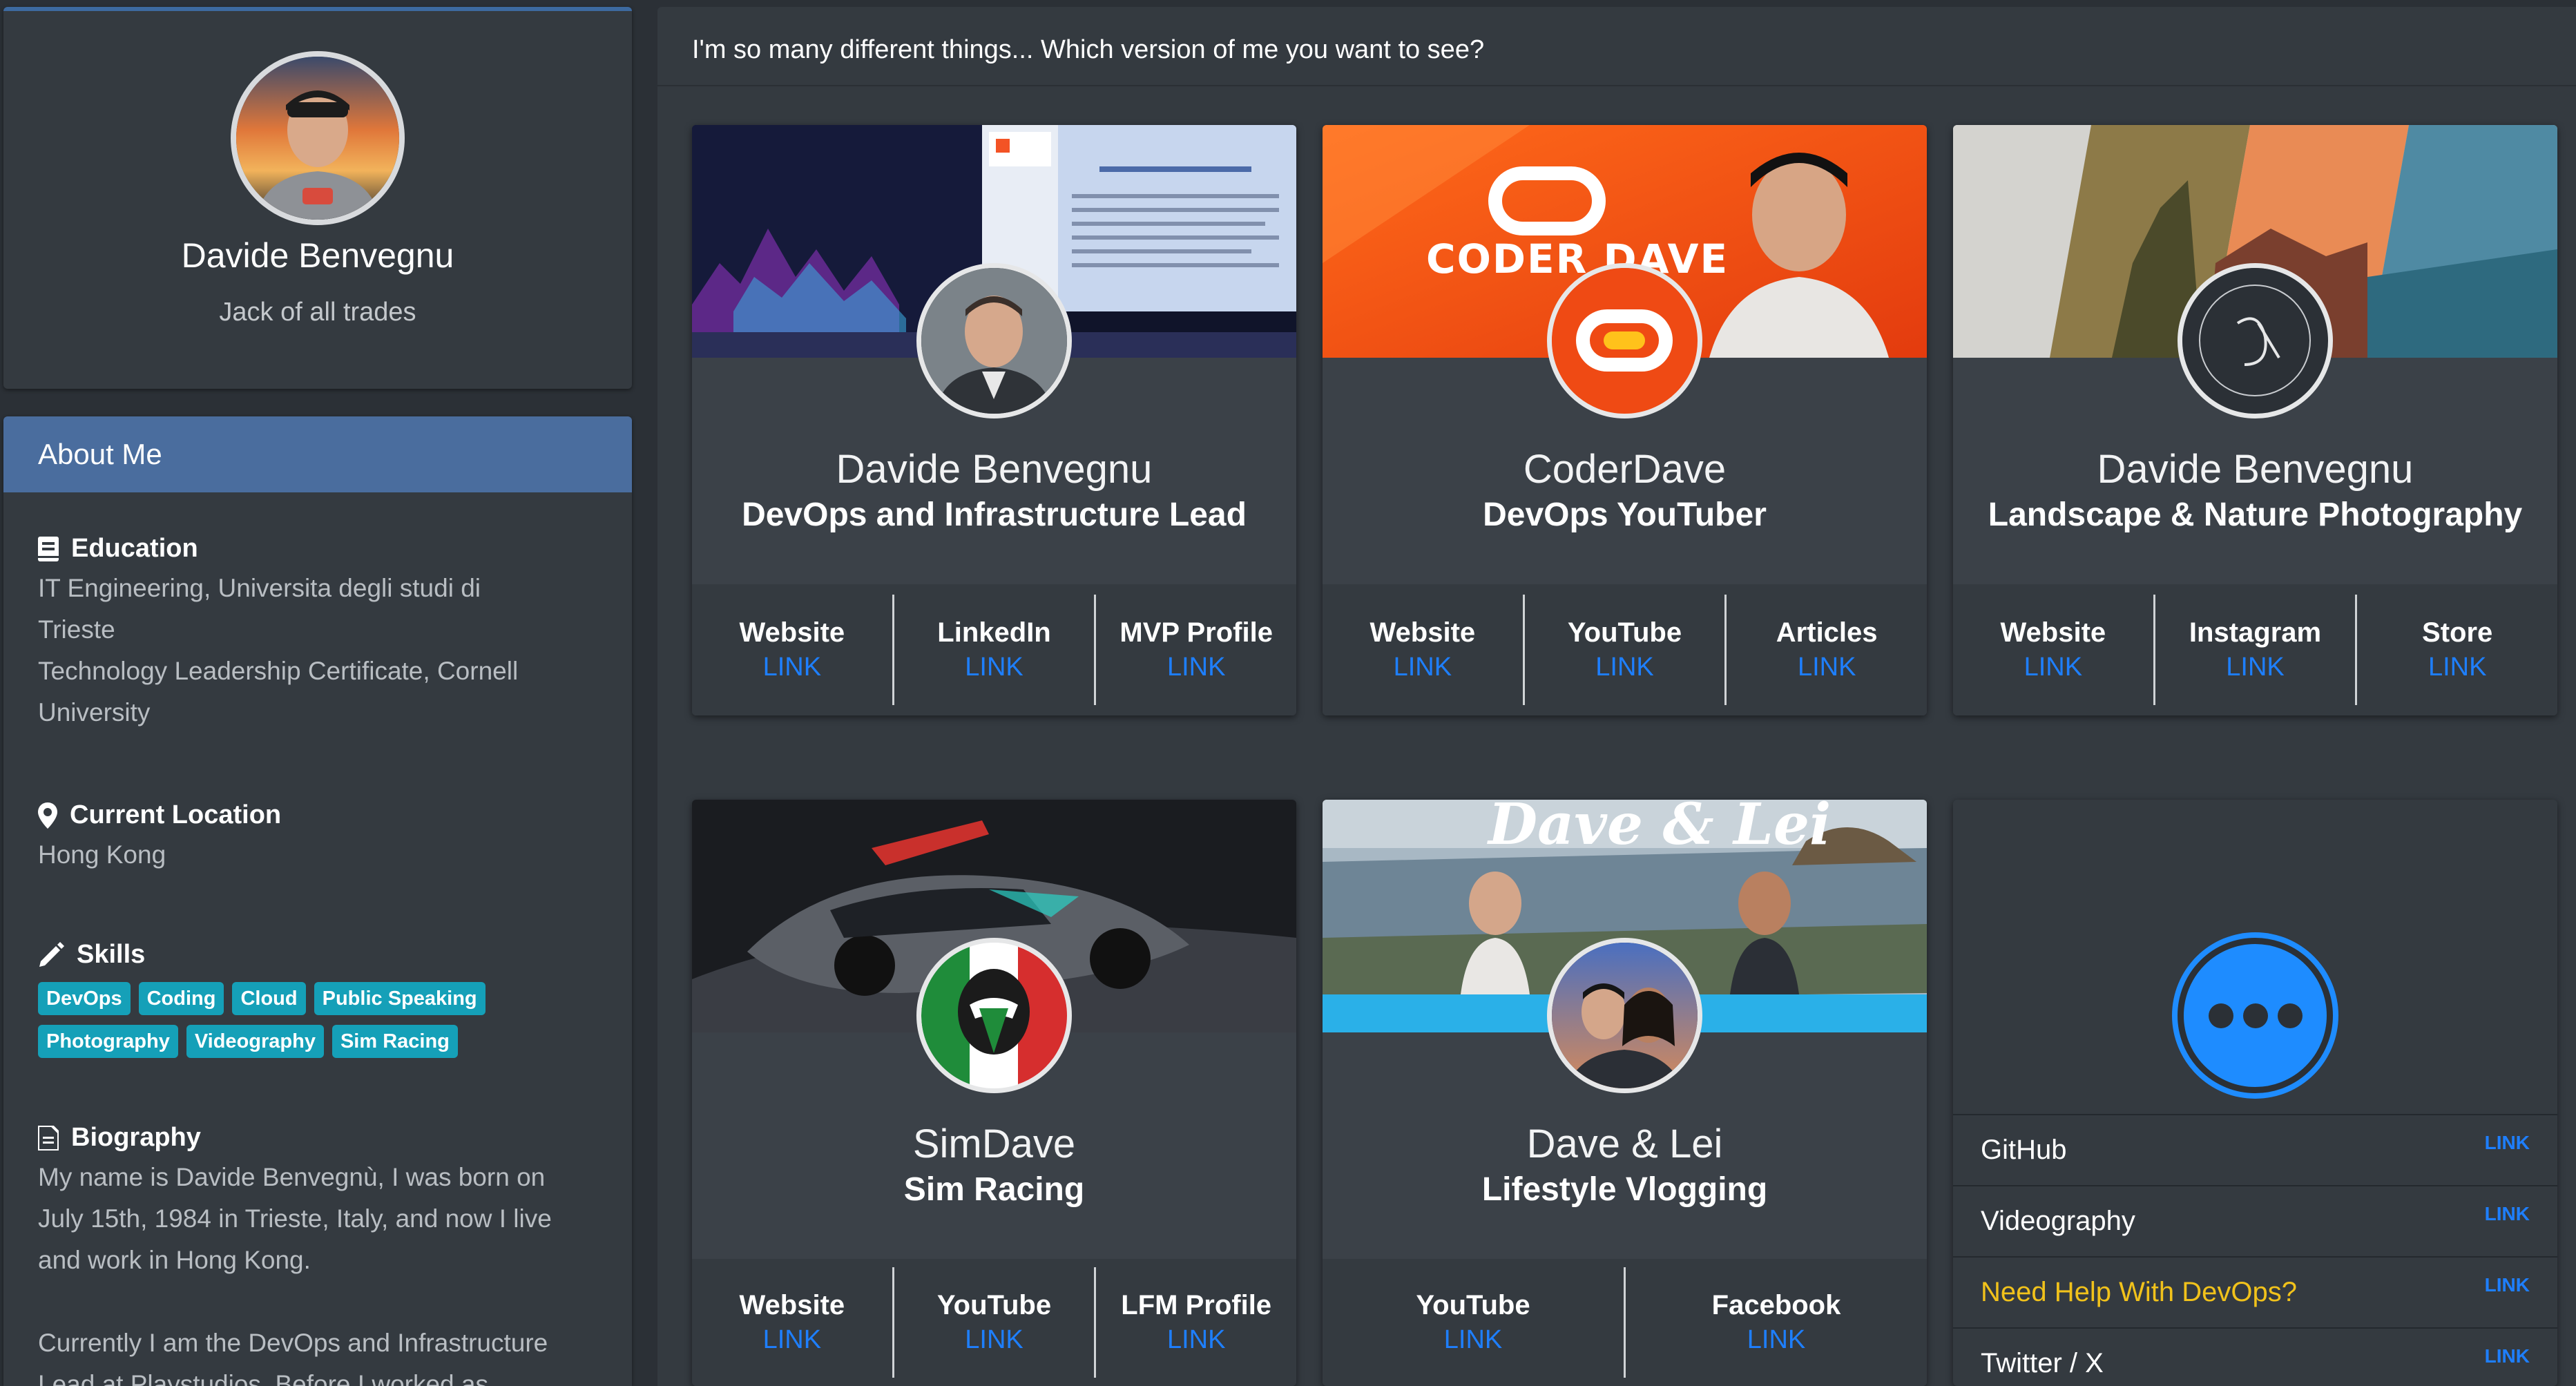 This screenshot has height=1386, width=2576. Describe the element at coordinates (317, 454) in the screenshot. I see `about-header: About Me` at that location.